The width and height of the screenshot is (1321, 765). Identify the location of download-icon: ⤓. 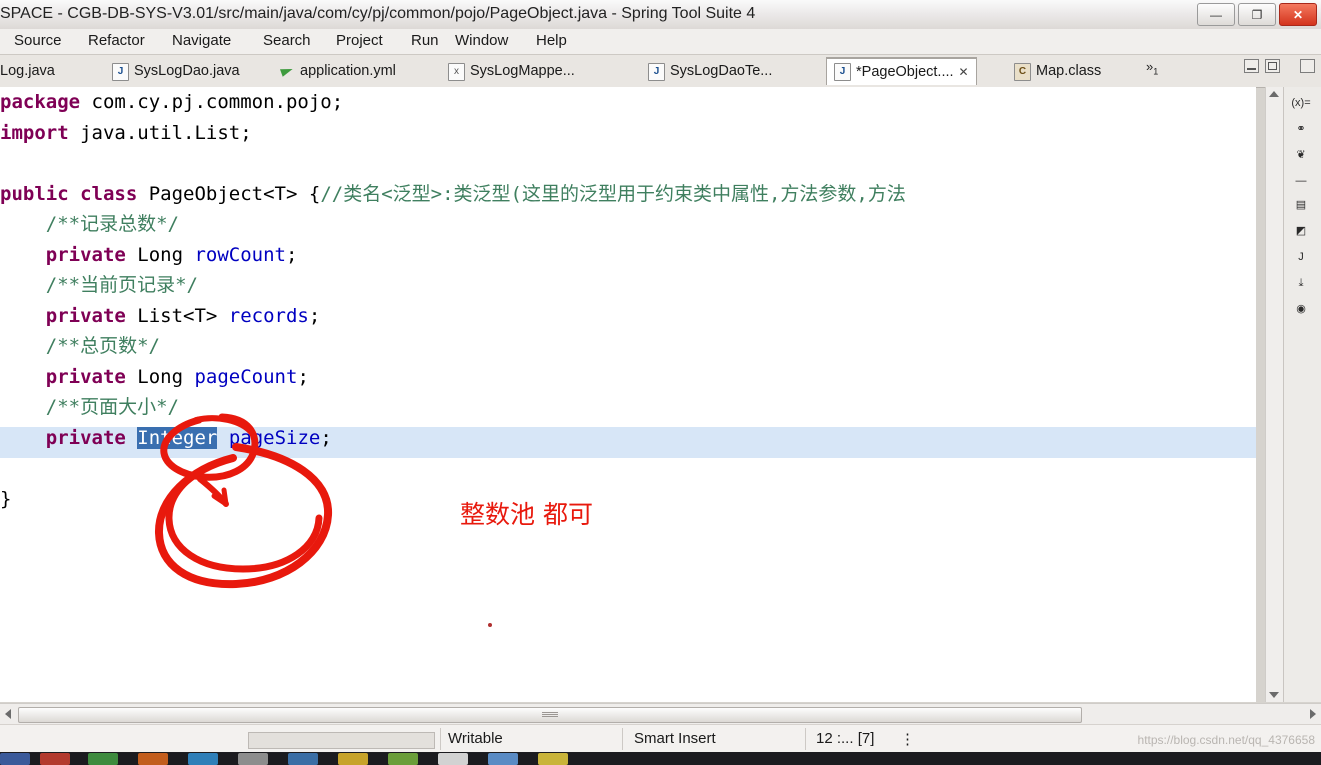
(1301, 283).